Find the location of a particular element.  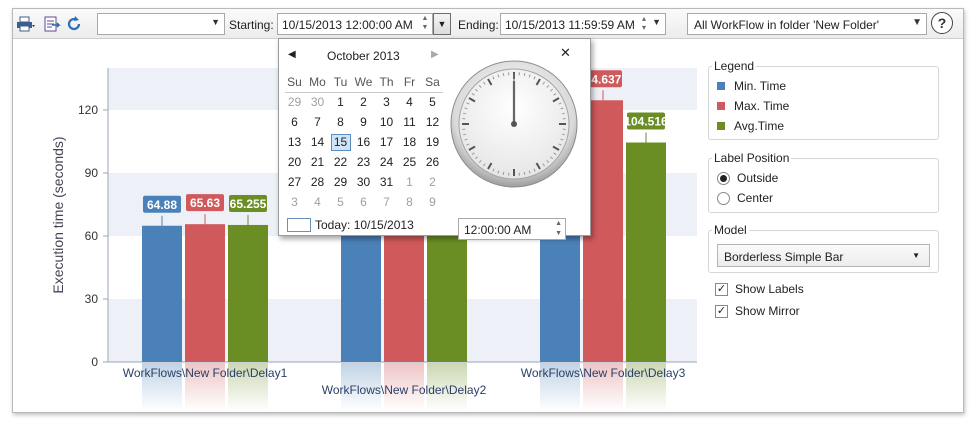

chevron-down-icon: ▼ is located at coordinates (656, 22).